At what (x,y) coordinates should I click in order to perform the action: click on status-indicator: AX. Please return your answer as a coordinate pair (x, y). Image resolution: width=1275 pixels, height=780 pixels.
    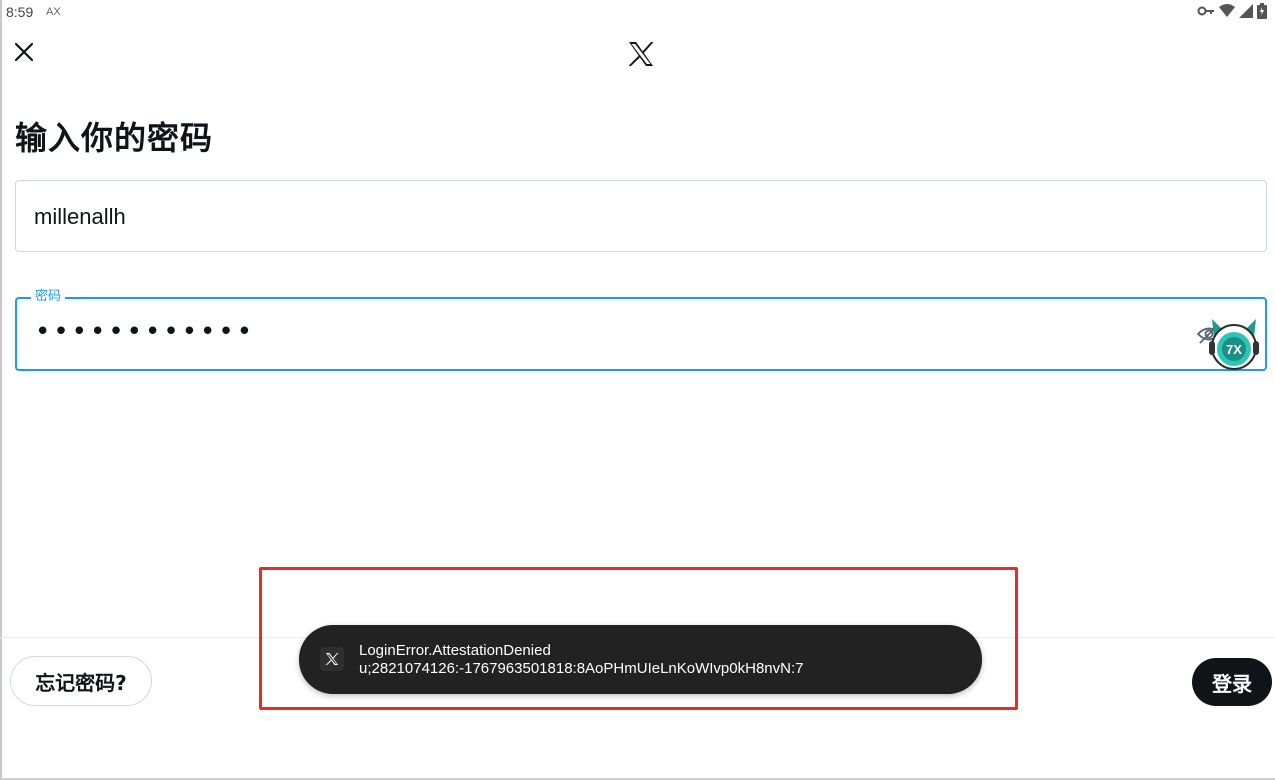
    Looking at the image, I should click on (53, 12).